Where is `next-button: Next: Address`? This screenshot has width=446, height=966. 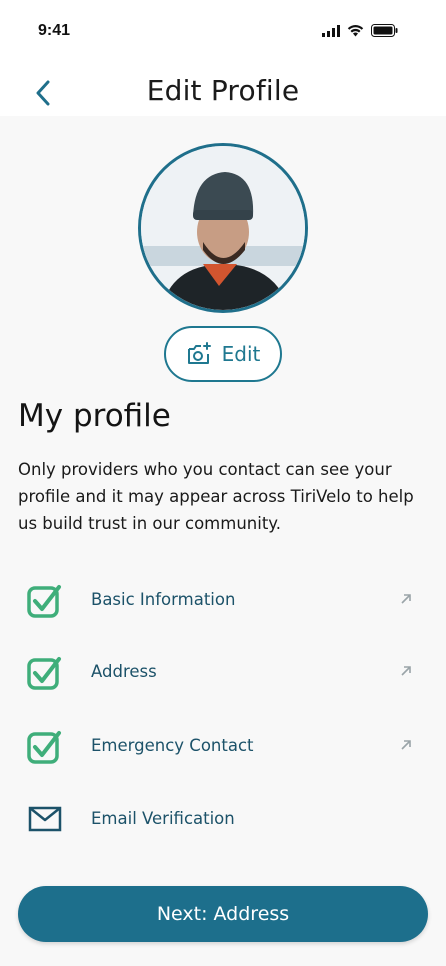
next-button: Next: Address is located at coordinates (223, 914).